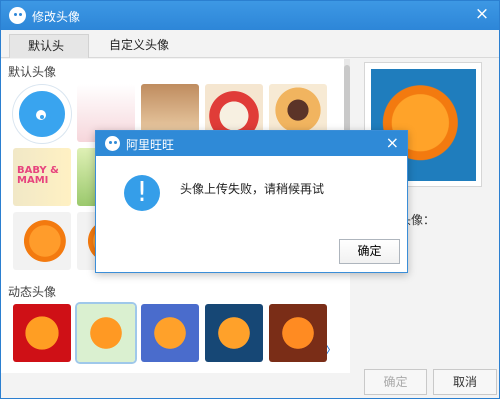 The height and width of the screenshot is (399, 500). I want to click on exclamation-icon: !, so click(142, 193).